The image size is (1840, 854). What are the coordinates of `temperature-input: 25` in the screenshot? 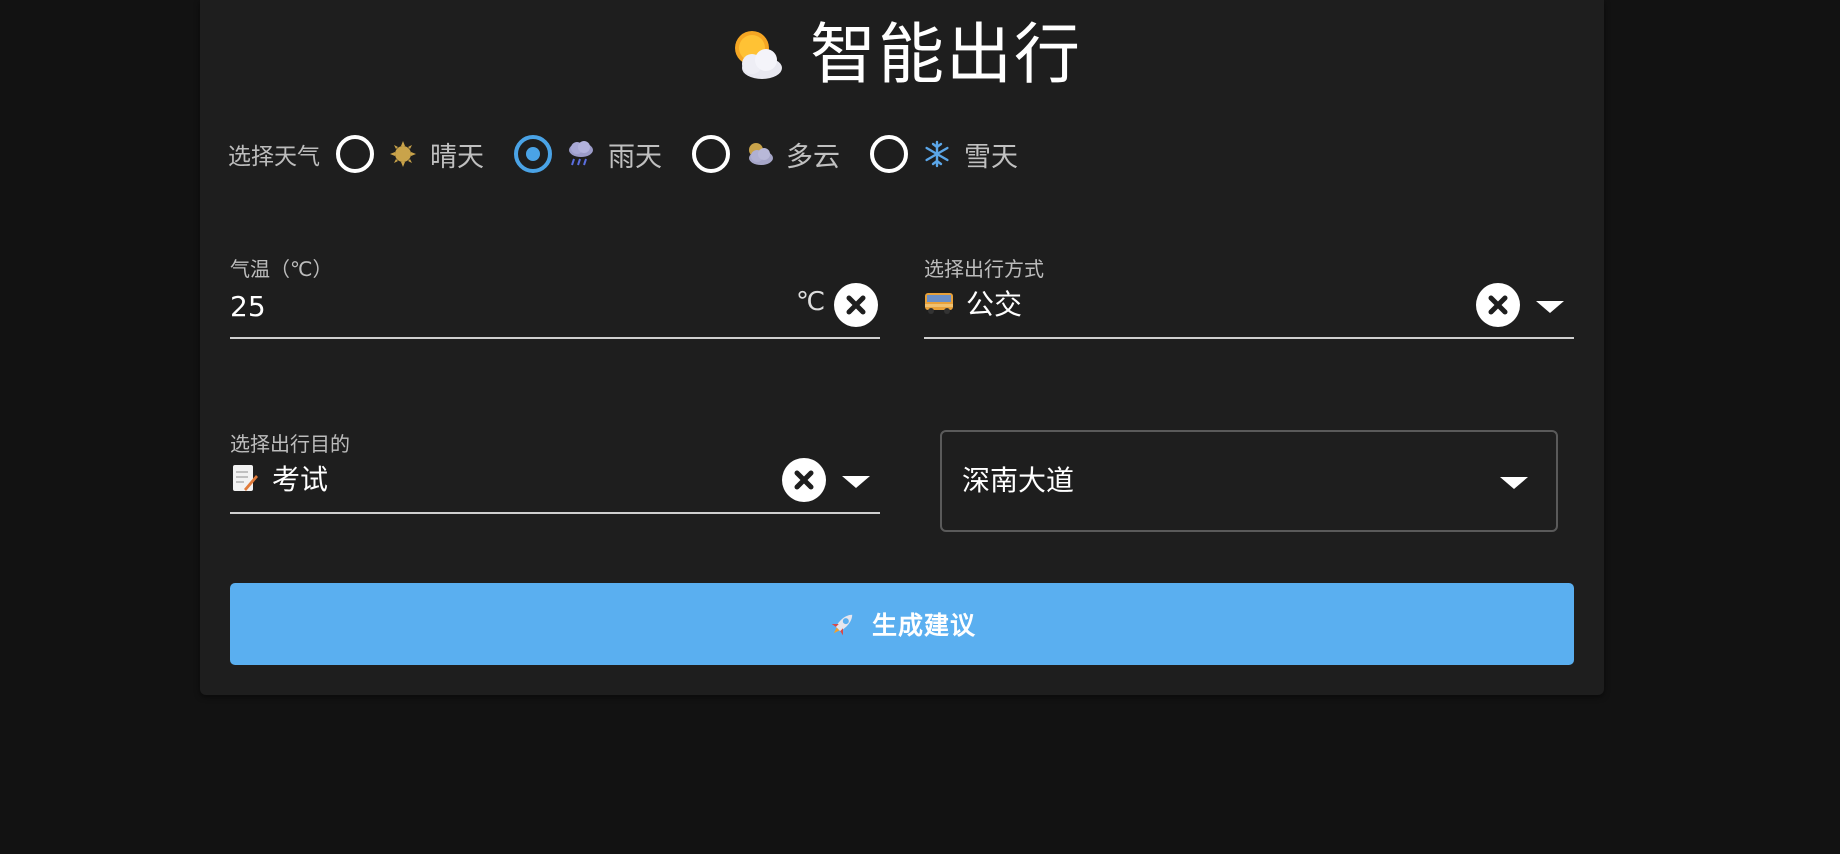 It's located at (248, 306).